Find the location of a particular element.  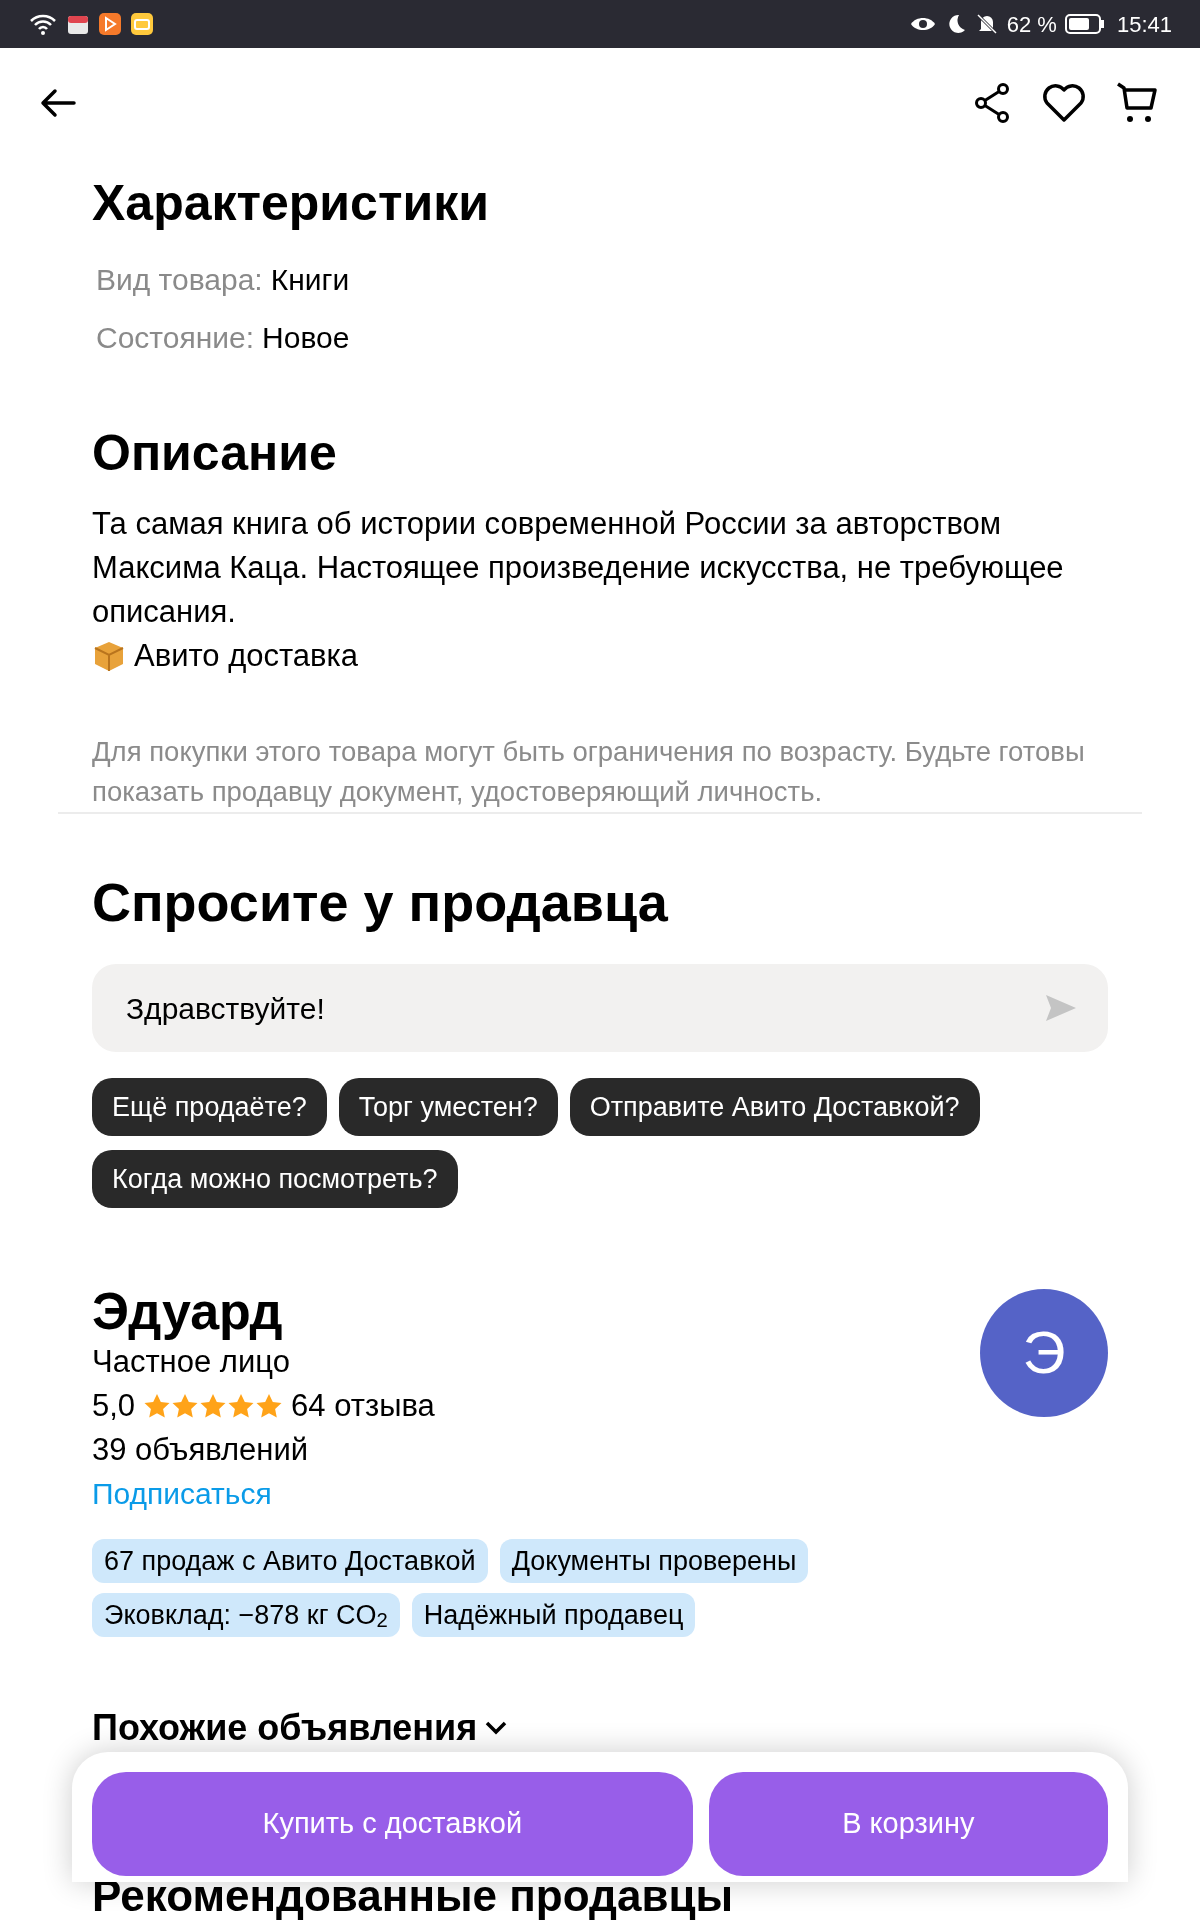

quick-reply-chip: Отправите Авито Доставкой? is located at coordinates (774, 1107).